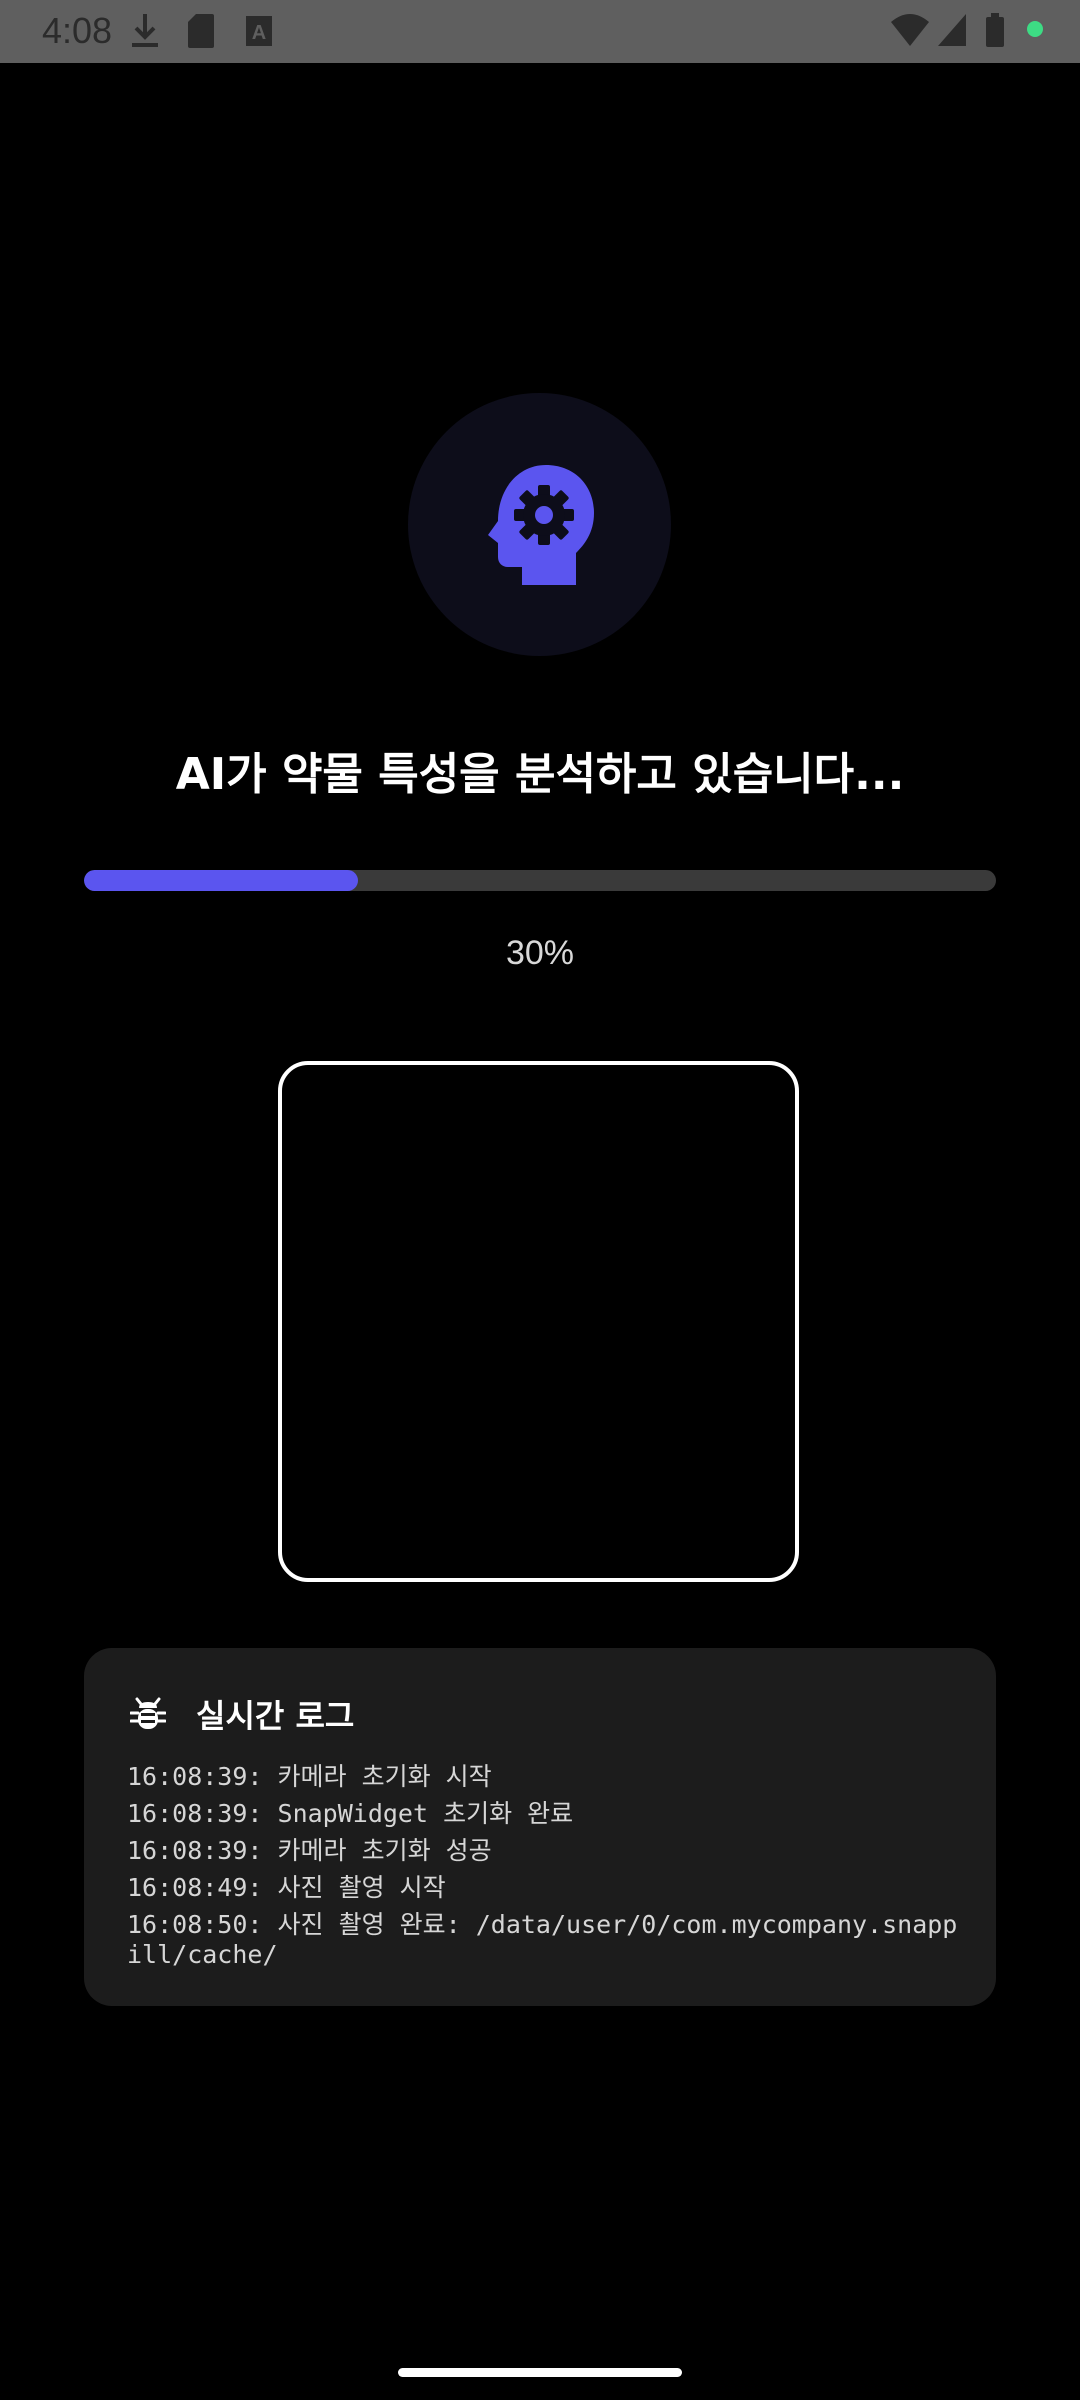  Describe the element at coordinates (540, 880) in the screenshot. I see `progress-bar` at that location.